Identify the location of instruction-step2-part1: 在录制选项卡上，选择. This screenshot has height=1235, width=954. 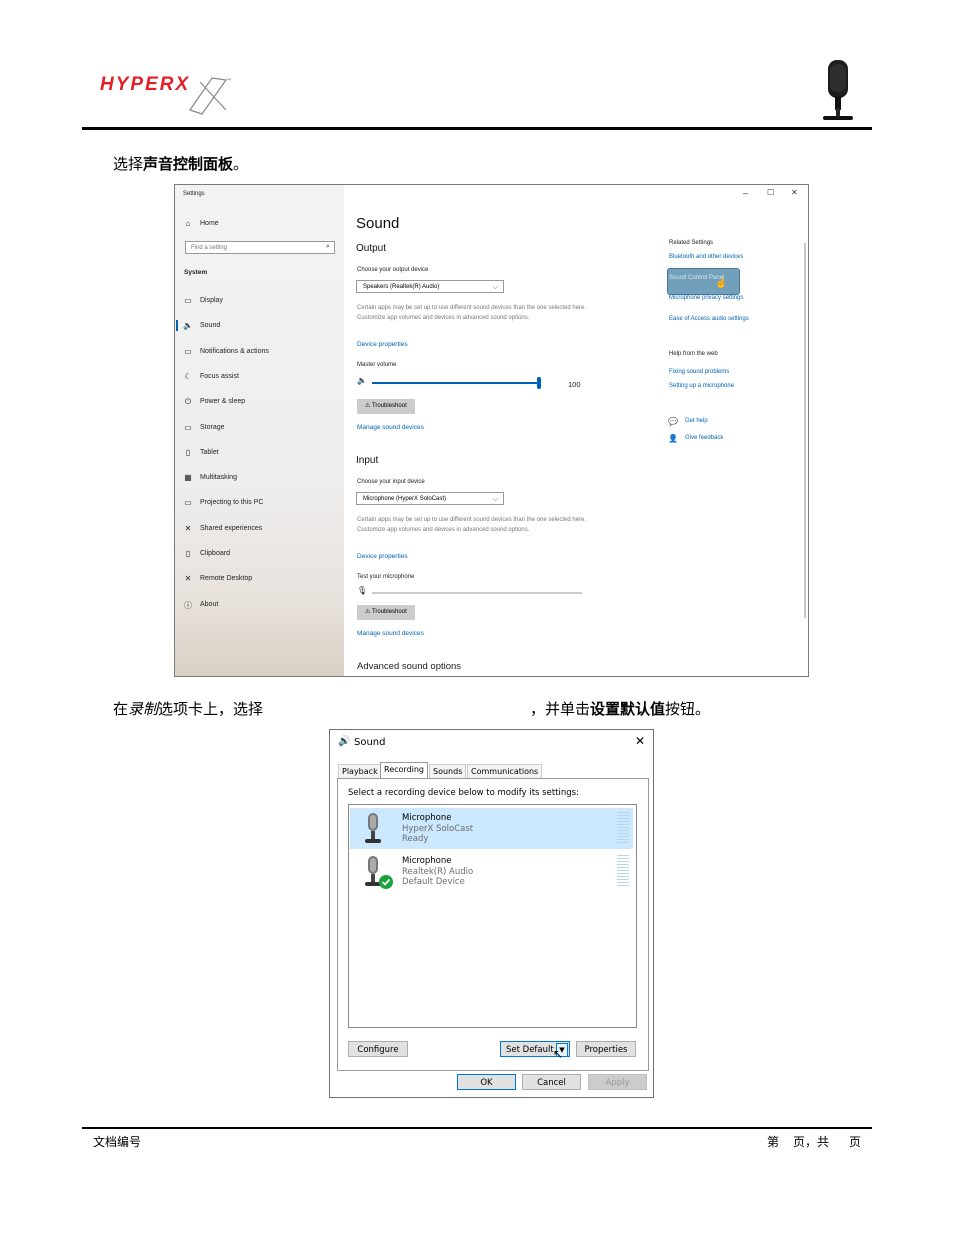
(188, 708).